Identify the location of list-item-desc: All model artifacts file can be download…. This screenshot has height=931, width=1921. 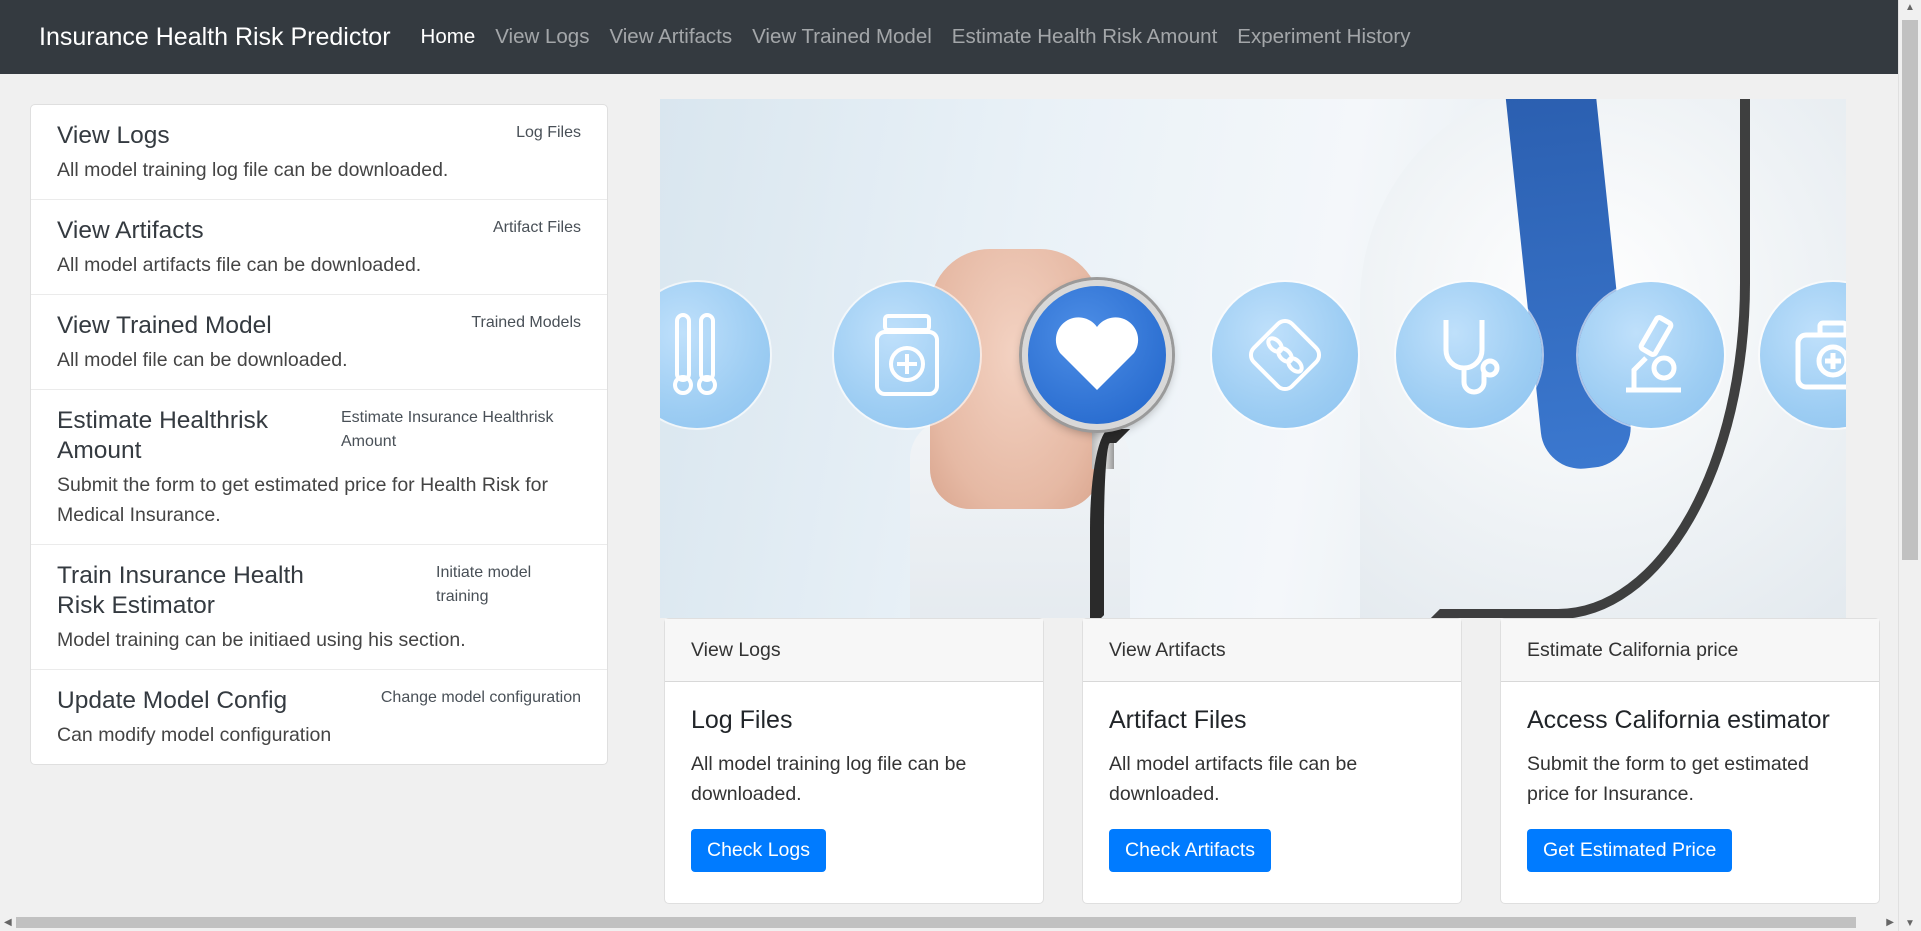
(239, 265).